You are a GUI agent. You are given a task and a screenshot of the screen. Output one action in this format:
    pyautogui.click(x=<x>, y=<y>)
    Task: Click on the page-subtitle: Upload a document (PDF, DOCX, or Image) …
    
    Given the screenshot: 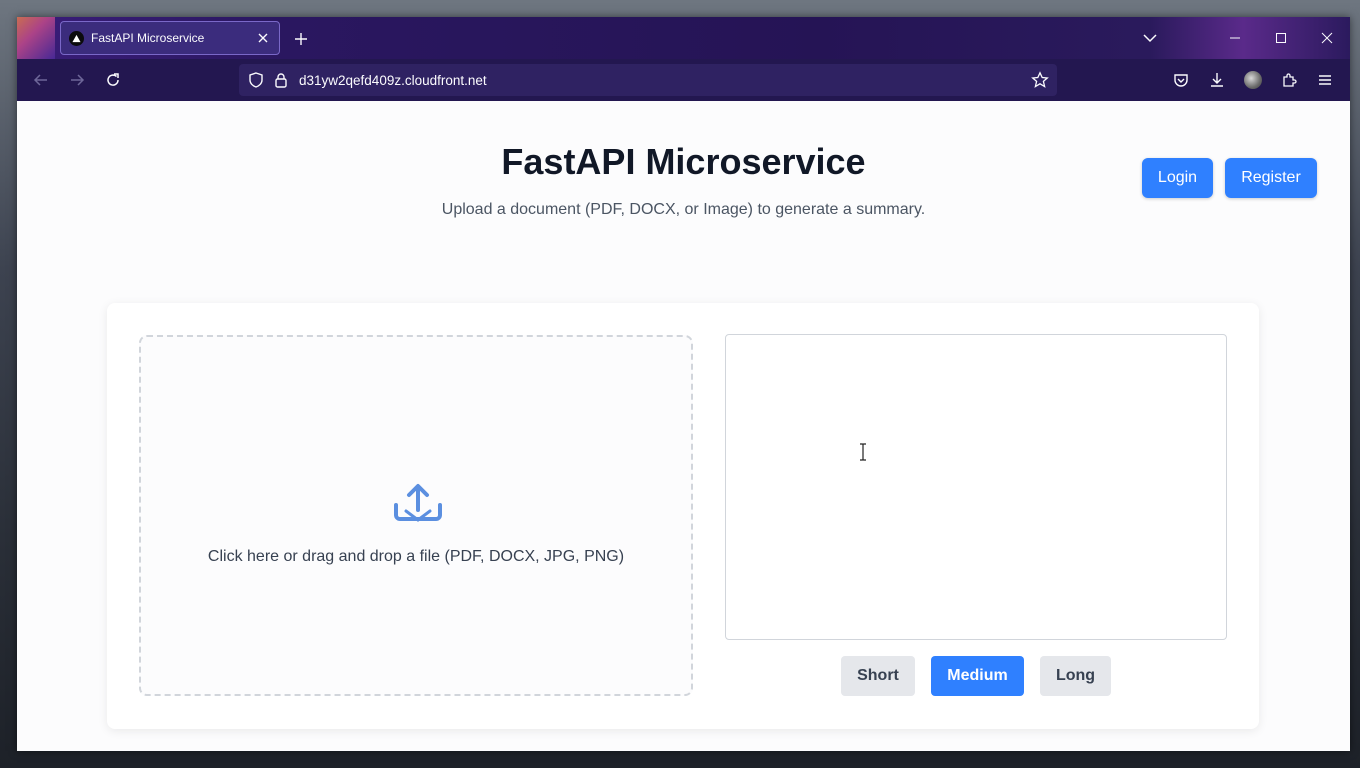 What is the action you would take?
    pyautogui.click(x=683, y=209)
    